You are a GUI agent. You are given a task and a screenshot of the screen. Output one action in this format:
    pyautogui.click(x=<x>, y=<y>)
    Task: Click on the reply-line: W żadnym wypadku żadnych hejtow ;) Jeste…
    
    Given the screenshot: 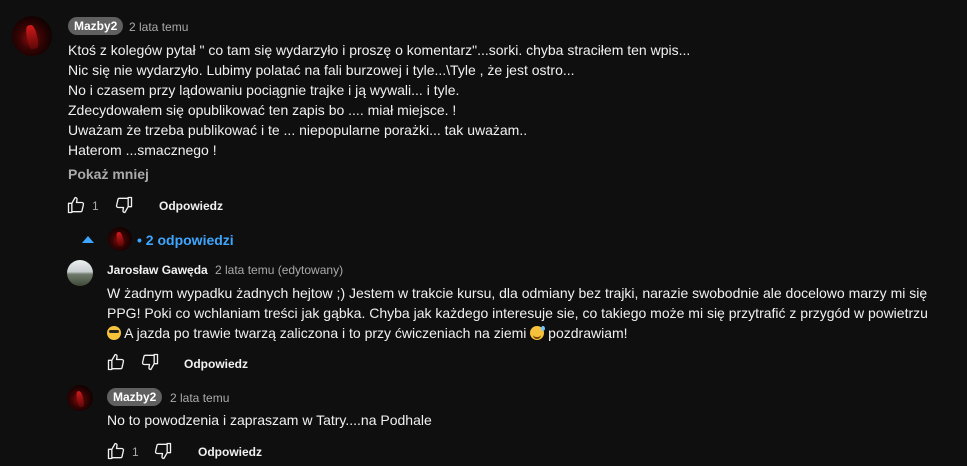 What is the action you would take?
    pyautogui.click(x=517, y=293)
    